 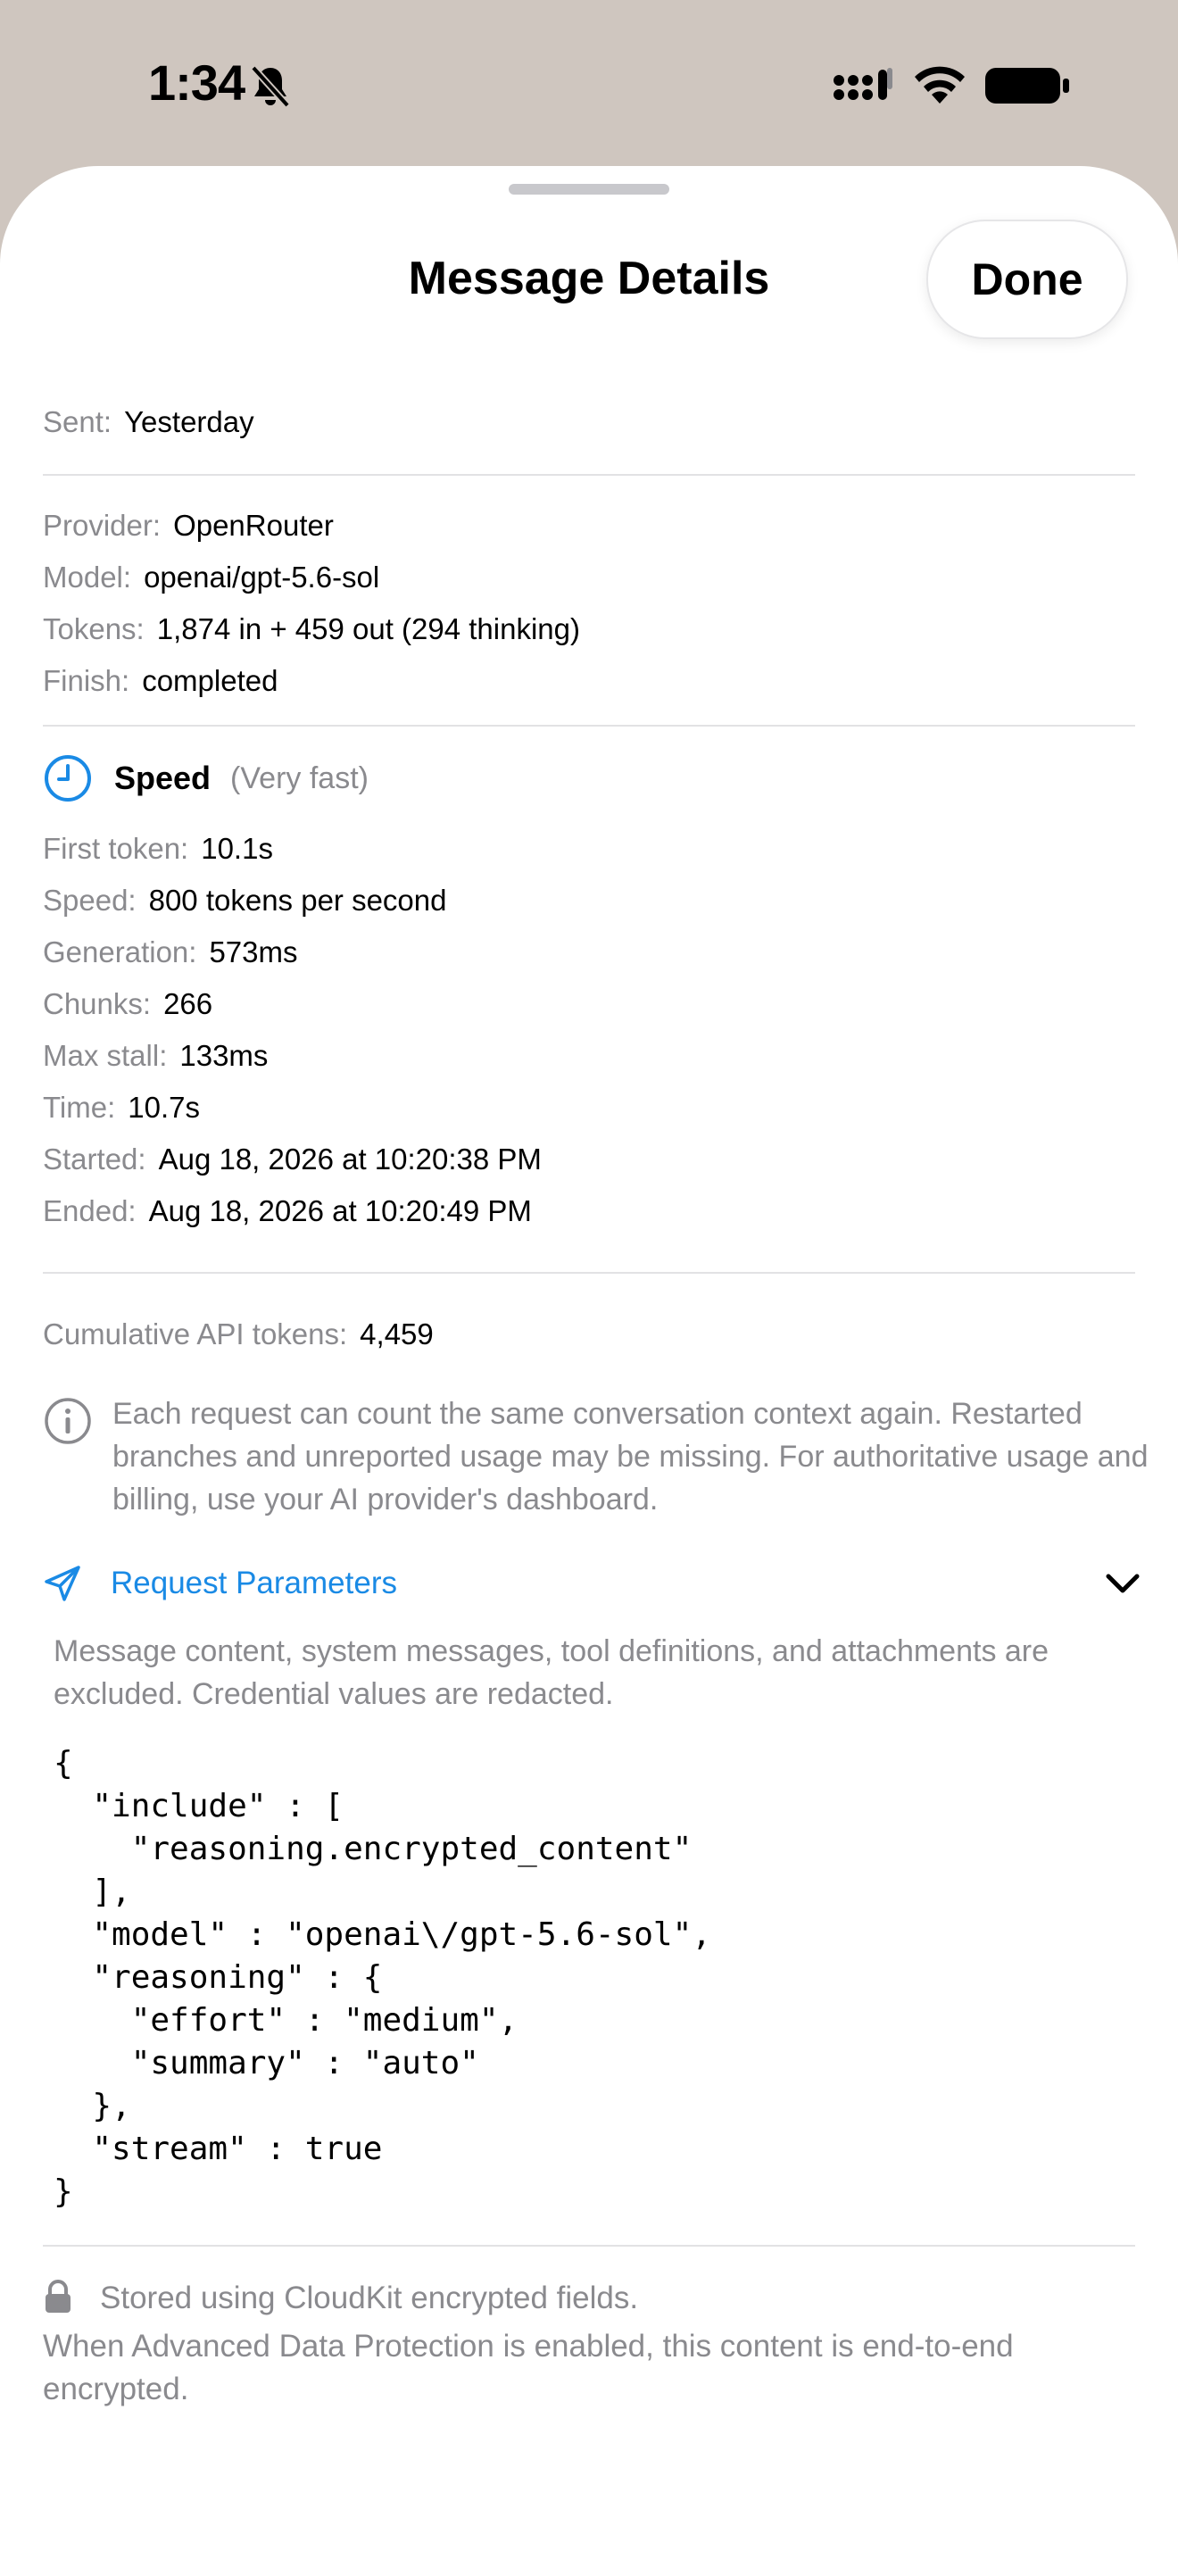 I want to click on tokens-row: Tokens: 1,874 in + 459 out (294 thinking), so click(x=311, y=629).